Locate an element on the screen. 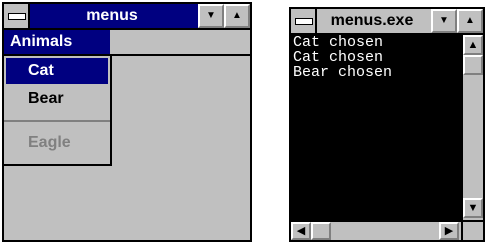 The height and width of the screenshot is (246, 501). menu-item-eagle: Eagle is located at coordinates (49, 142).